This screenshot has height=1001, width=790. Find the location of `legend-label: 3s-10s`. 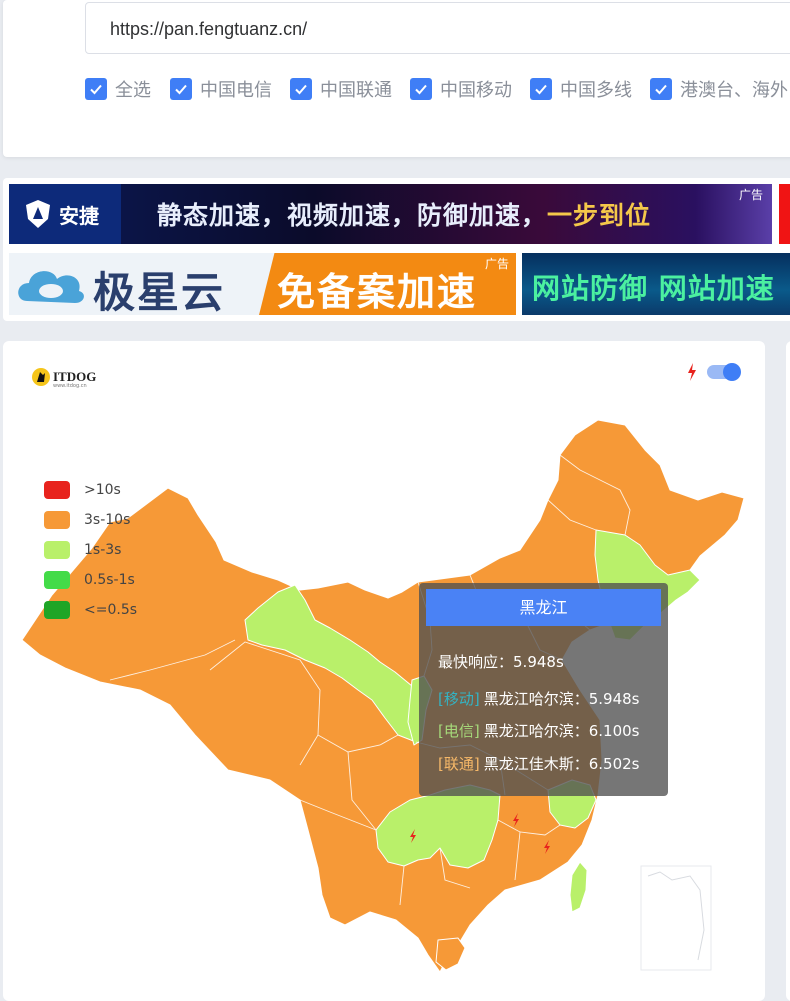

legend-label: 3s-10s is located at coordinates (107, 520).